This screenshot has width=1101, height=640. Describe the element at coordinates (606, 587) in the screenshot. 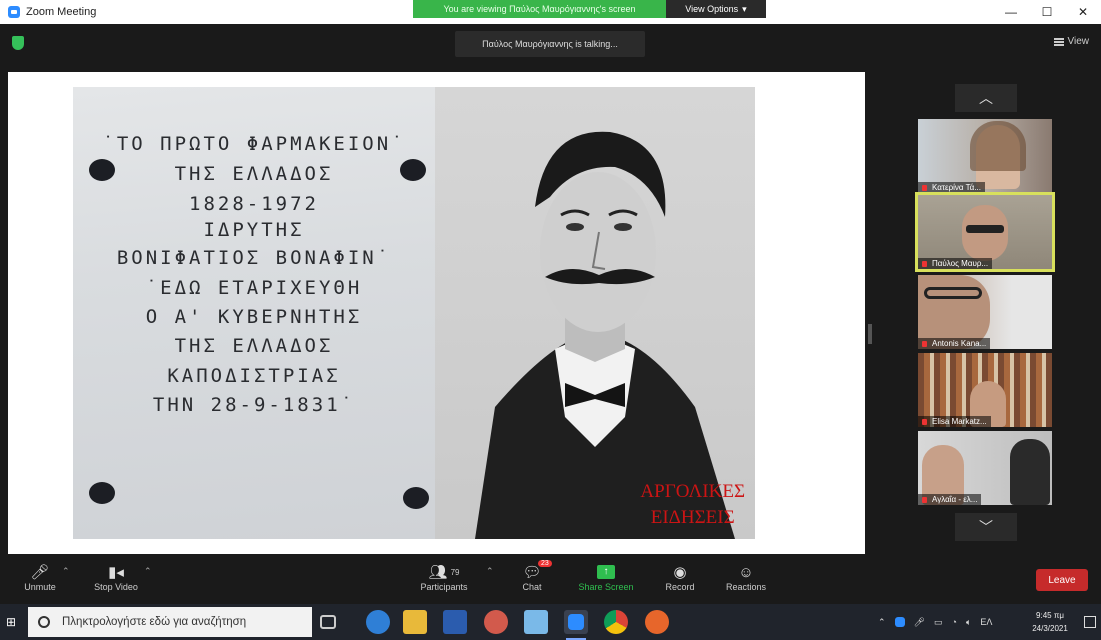

I see `share-screen-label: Share Screen` at that location.